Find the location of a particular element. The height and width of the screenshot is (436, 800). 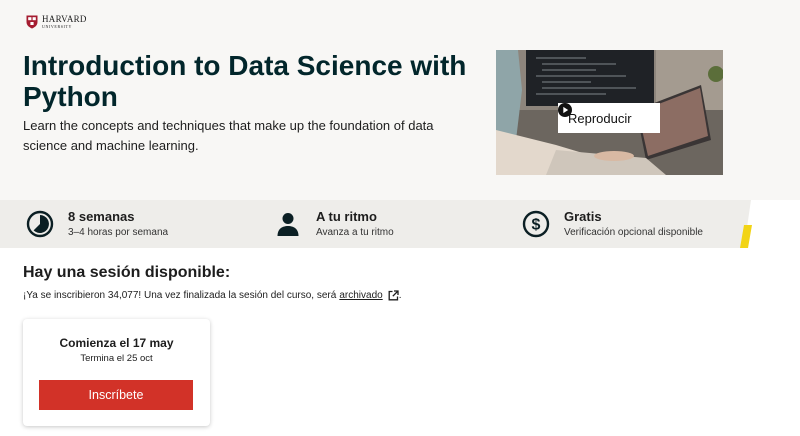

clock-pie-icon is located at coordinates (40, 224).